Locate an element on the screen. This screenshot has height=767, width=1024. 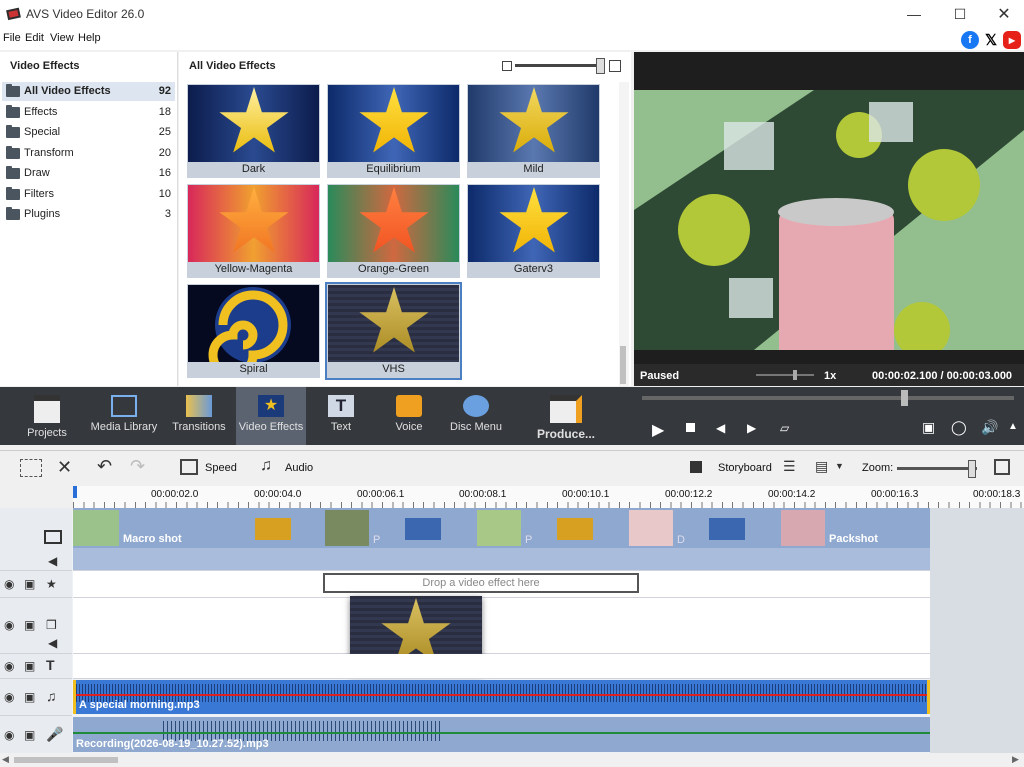
next-frame-icon: ▶ is located at coordinates (751, 428).